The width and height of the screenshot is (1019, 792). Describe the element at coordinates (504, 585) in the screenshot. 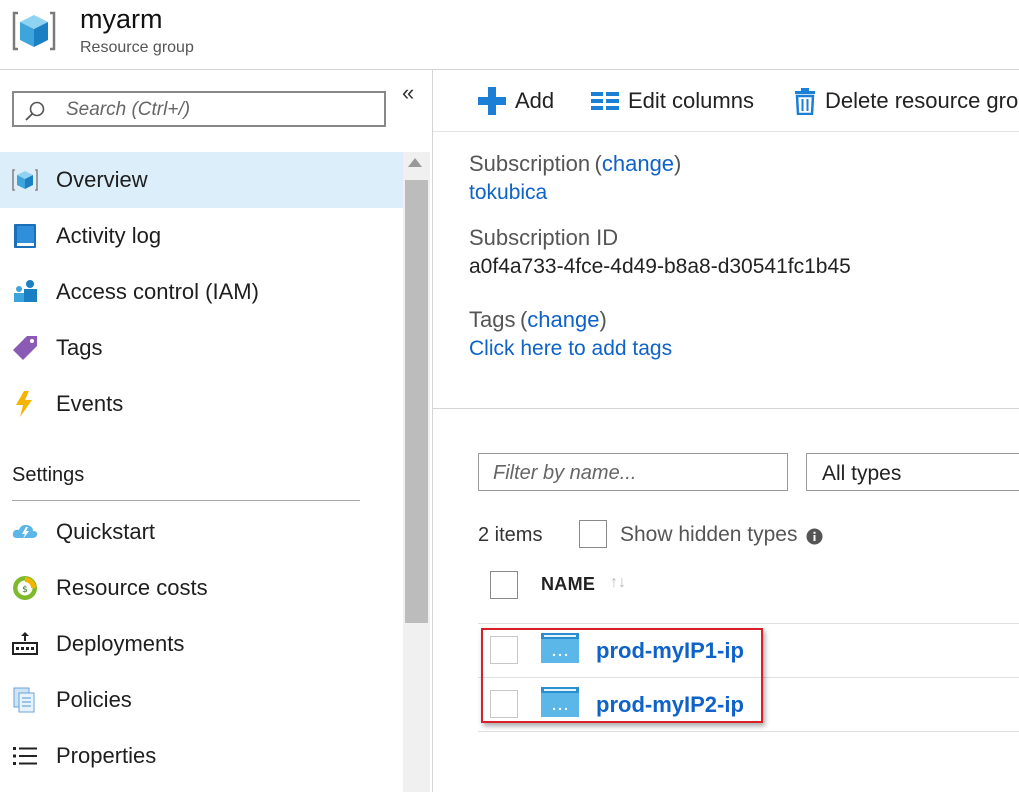

I see `select-all-checkbox` at that location.